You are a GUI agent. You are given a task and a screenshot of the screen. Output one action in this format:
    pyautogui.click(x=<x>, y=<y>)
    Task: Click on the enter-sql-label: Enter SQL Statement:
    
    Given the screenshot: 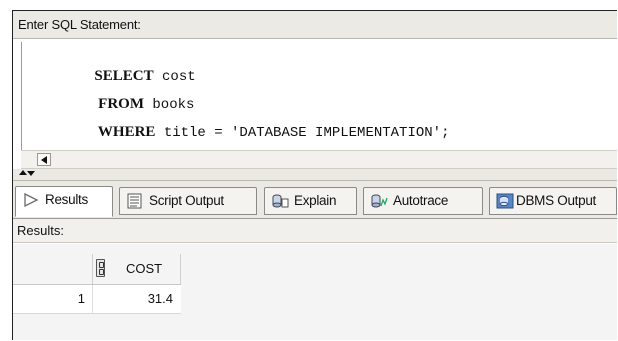 What is the action you would take?
    pyautogui.click(x=315, y=25)
    